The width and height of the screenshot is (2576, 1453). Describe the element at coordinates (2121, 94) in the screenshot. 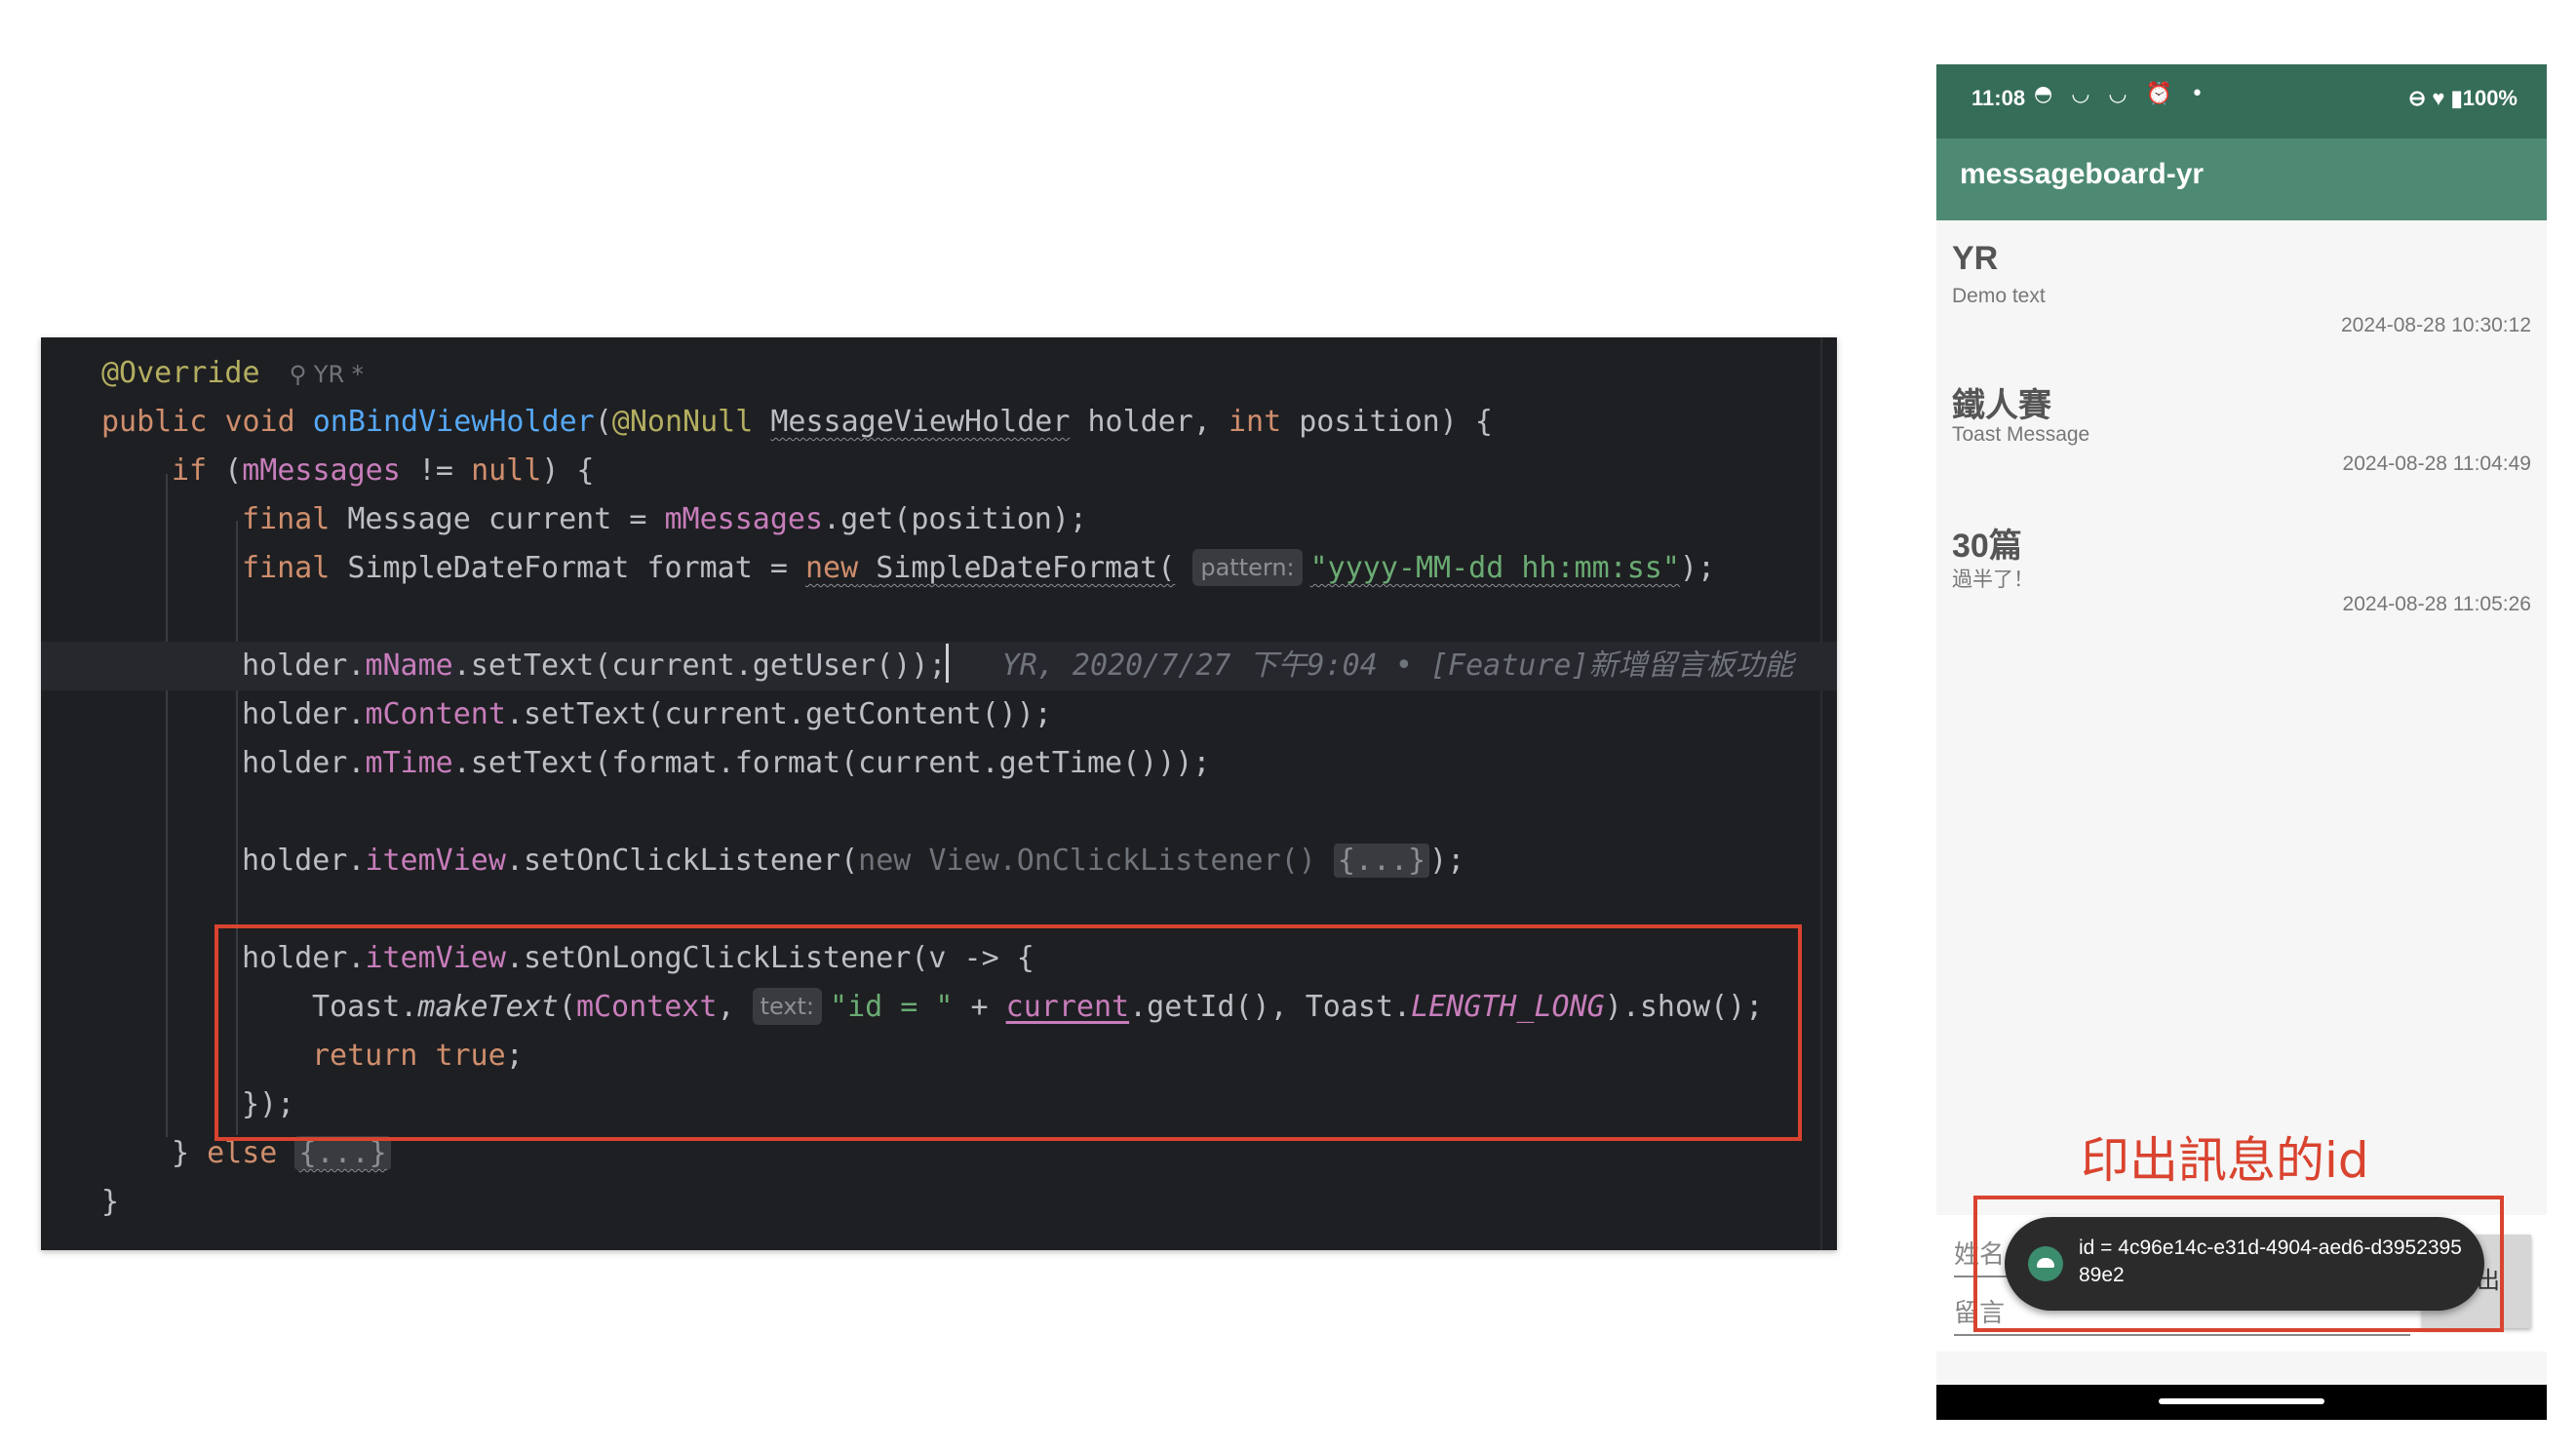

I see `notification-icons: ◓ ◡ ◡ ⏰ •` at that location.